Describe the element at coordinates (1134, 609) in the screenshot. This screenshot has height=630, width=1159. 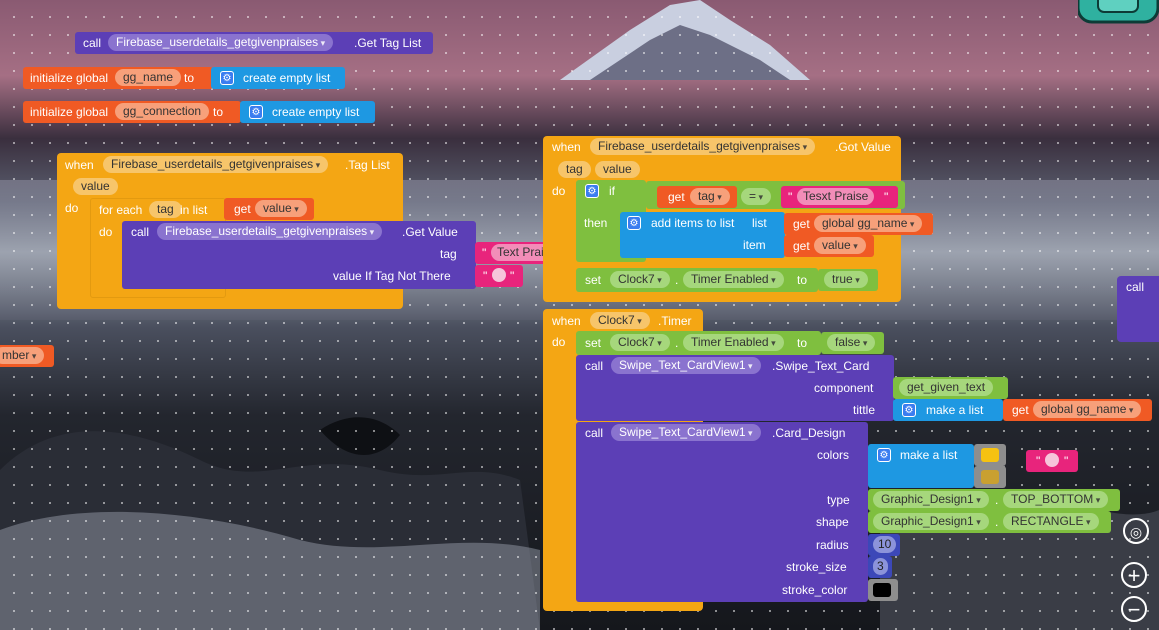
I see `zoom-out-icon: −` at that location.